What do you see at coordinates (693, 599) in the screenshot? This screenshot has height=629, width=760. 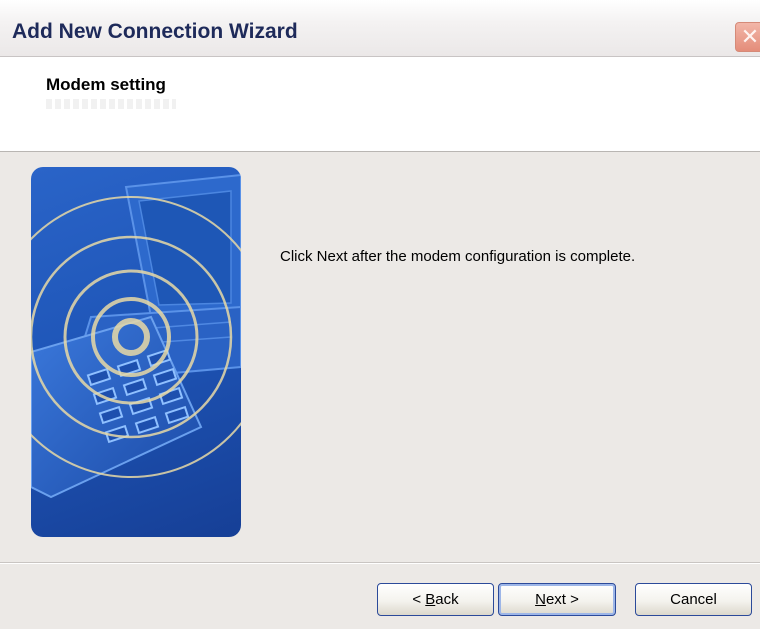 I see `cancel-button: Cancel` at bounding box center [693, 599].